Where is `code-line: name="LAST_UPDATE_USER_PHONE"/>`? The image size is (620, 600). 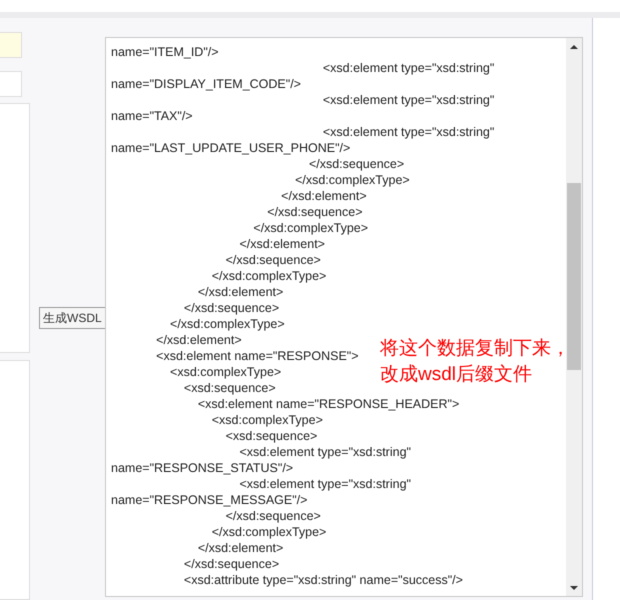
code-line: name="LAST_UPDATE_USER_PHONE"/> is located at coordinates (230, 148).